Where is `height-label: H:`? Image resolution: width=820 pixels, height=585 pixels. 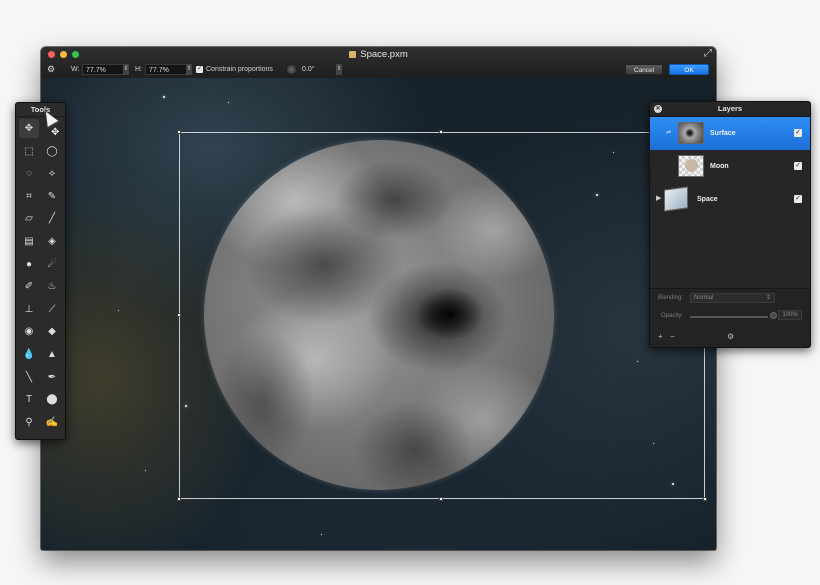 height-label: H: is located at coordinates (138, 69).